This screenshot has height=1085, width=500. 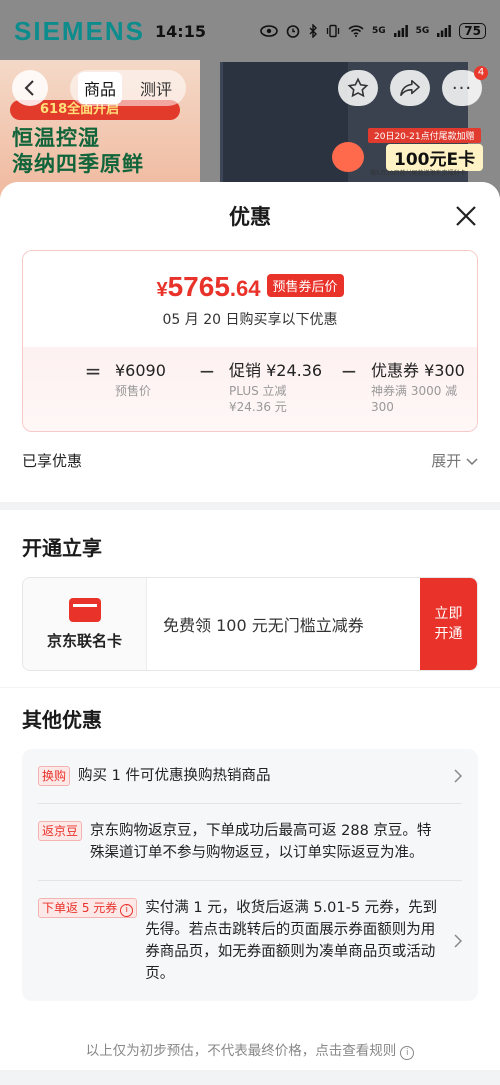 I want to click on signal-5g-label: 5G, so click(x=378, y=31).